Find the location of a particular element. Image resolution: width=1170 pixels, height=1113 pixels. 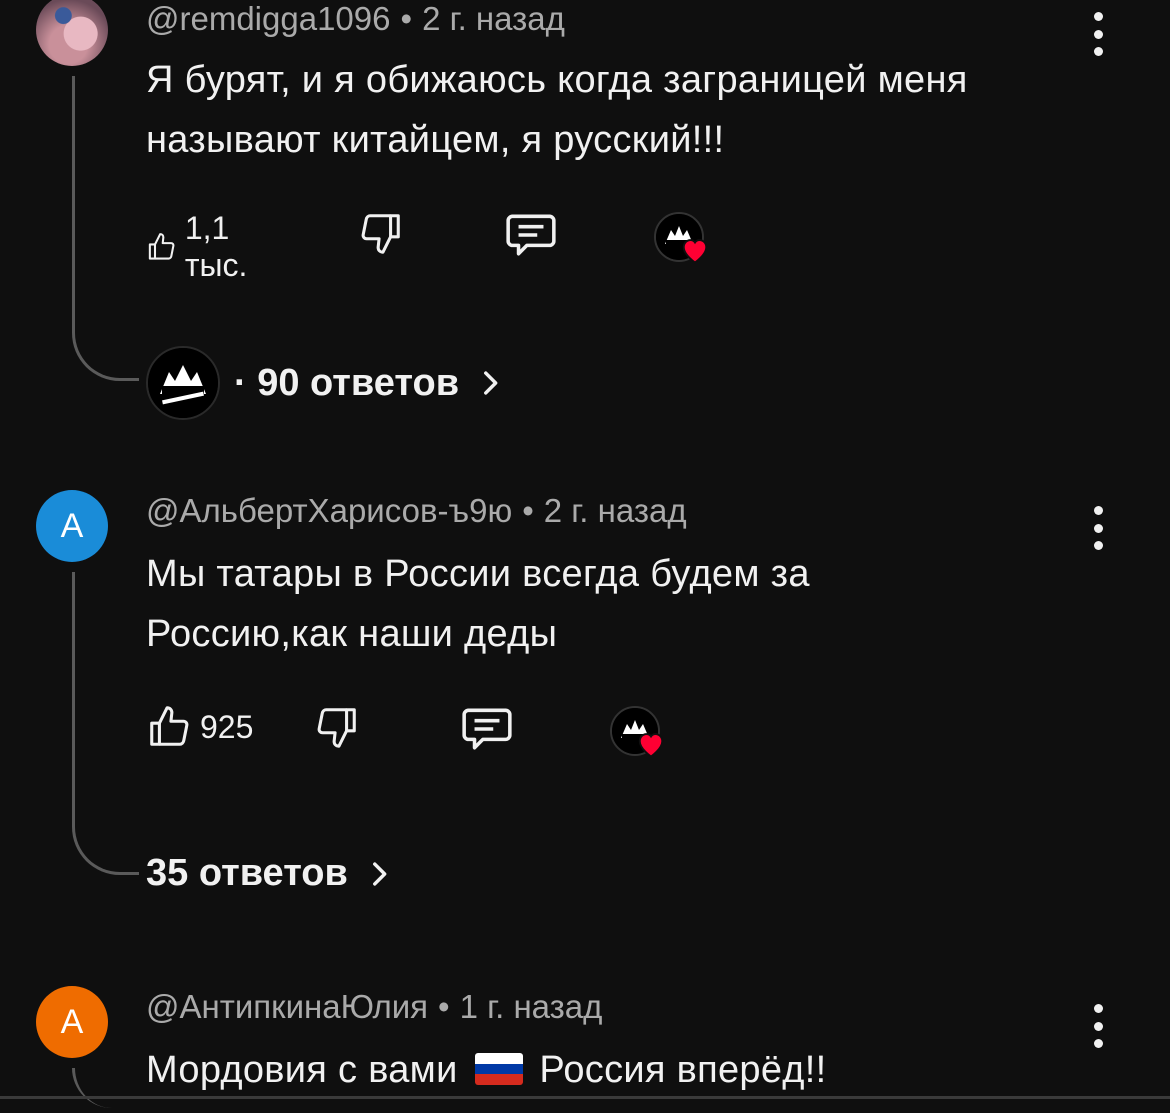

replies-count: 35 ответов is located at coordinates (247, 873).